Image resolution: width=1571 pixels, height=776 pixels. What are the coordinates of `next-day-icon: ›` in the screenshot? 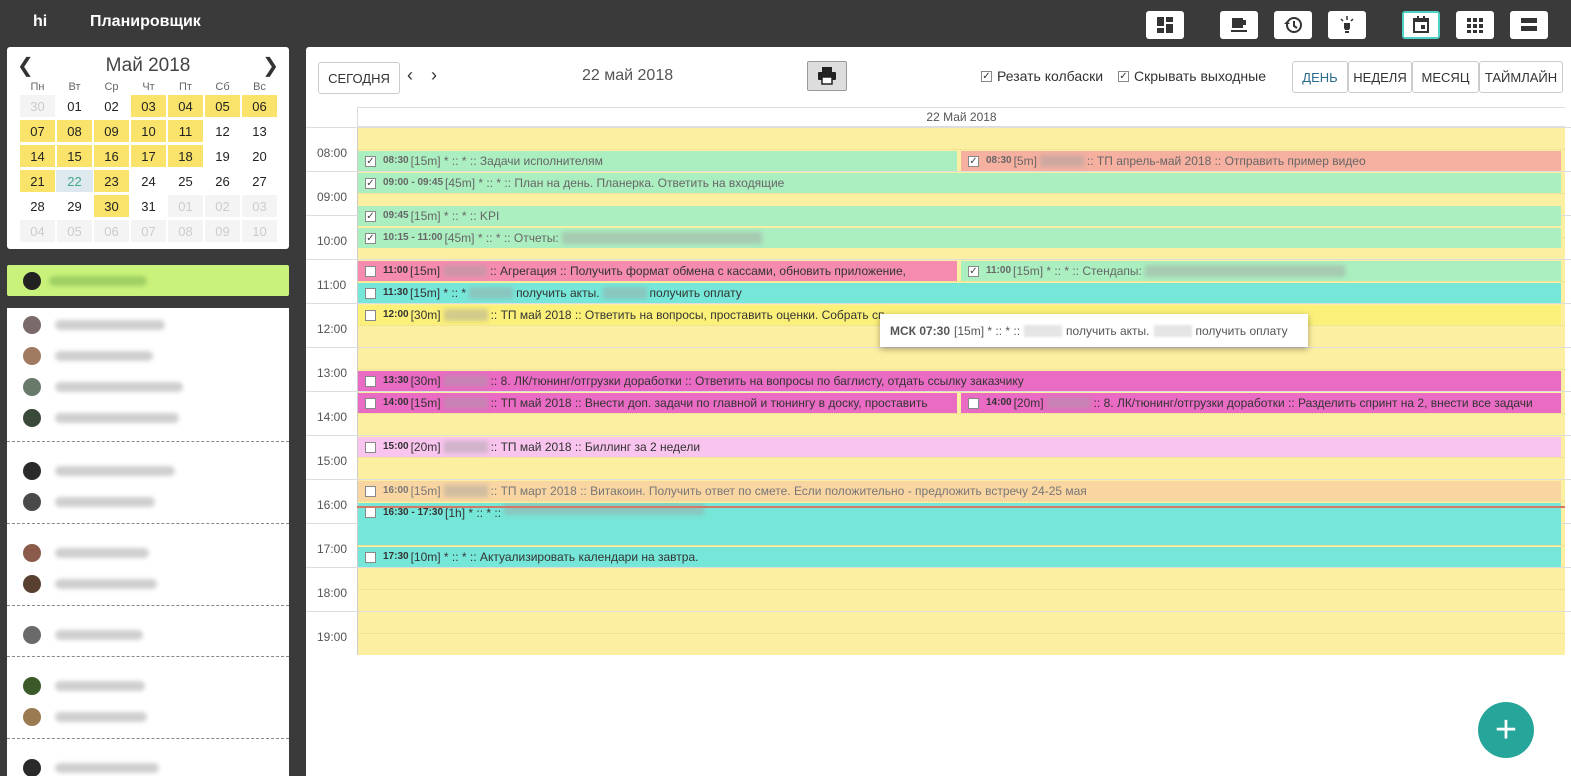 It's located at (434, 75).